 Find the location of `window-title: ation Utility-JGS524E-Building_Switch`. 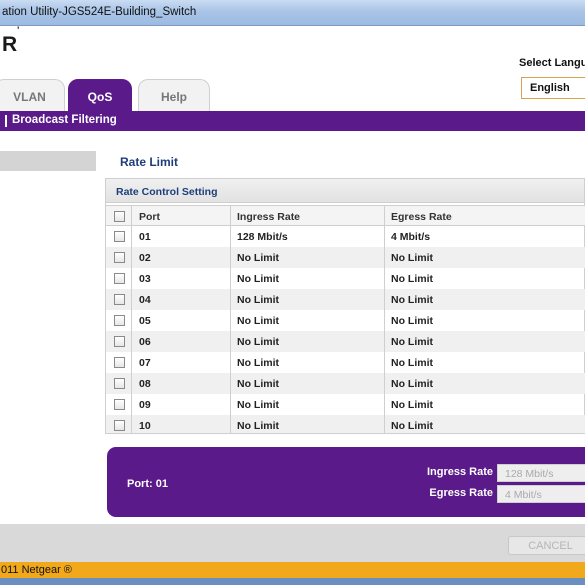

window-title: ation Utility-JGS524E-Building_Switch is located at coordinates (99, 12).